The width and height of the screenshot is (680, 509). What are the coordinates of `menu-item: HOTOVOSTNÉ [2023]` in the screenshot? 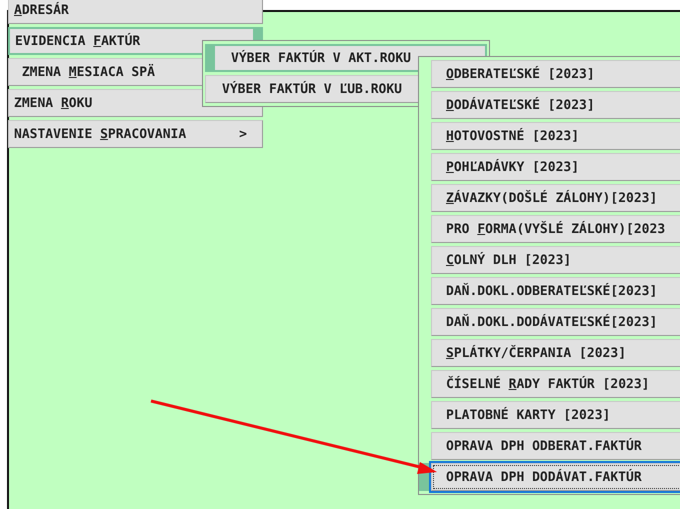 It's located at (555, 136).